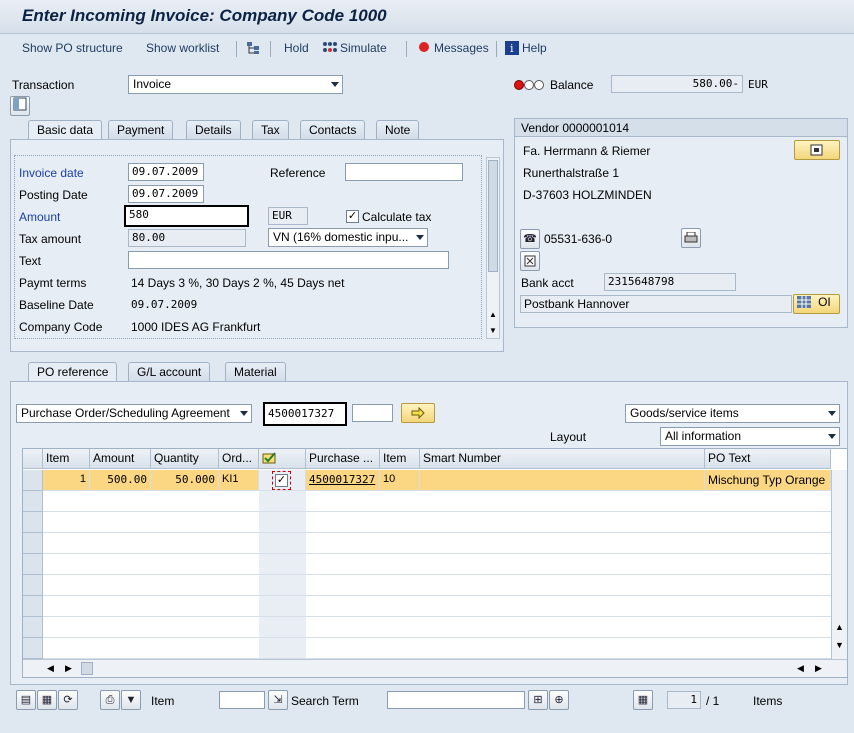 This screenshot has width=854, height=733. Describe the element at coordinates (242, 700) in the screenshot. I see `item-search-field` at that location.